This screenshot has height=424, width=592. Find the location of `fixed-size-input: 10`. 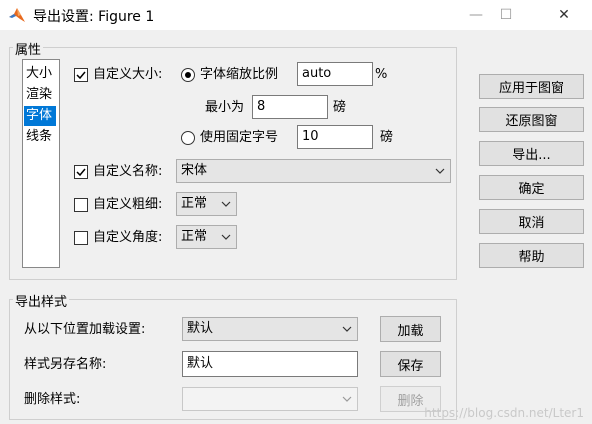

fixed-size-input: 10 is located at coordinates (335, 137).